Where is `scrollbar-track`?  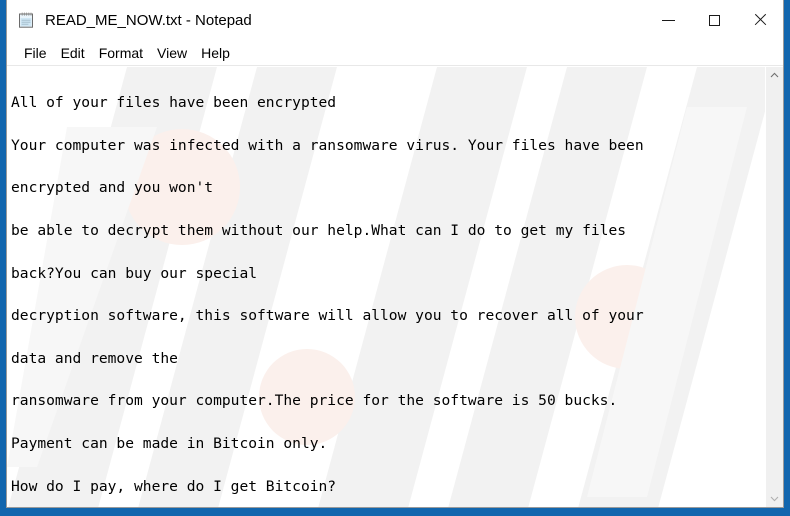
scrollbar-track is located at coordinates (774, 287).